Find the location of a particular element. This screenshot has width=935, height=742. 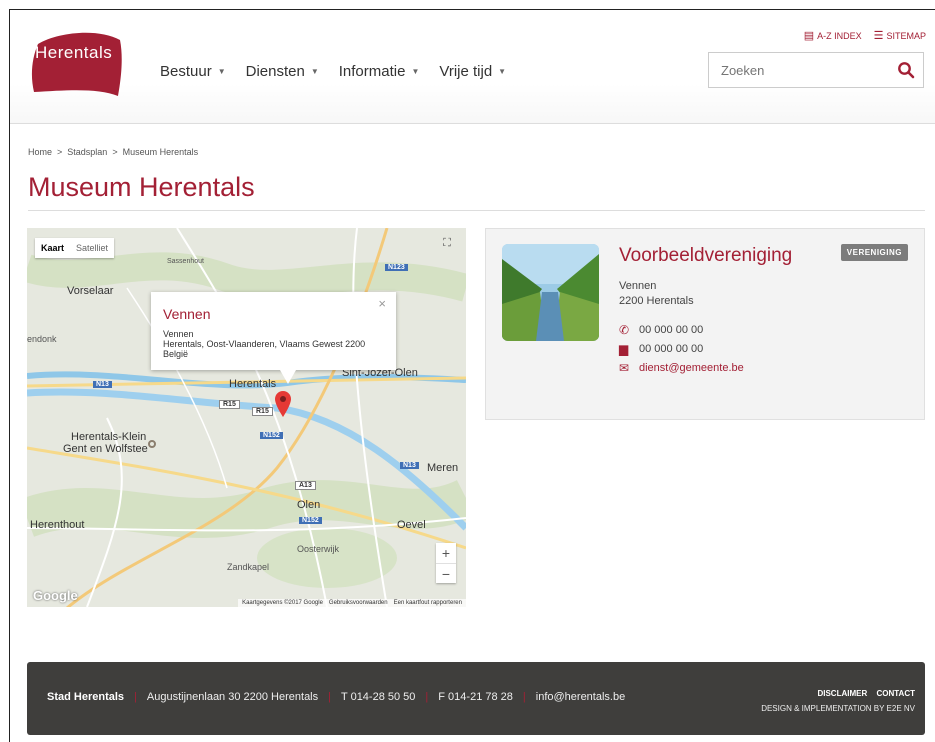

map-place-label: Vorselaar is located at coordinates (90, 291).